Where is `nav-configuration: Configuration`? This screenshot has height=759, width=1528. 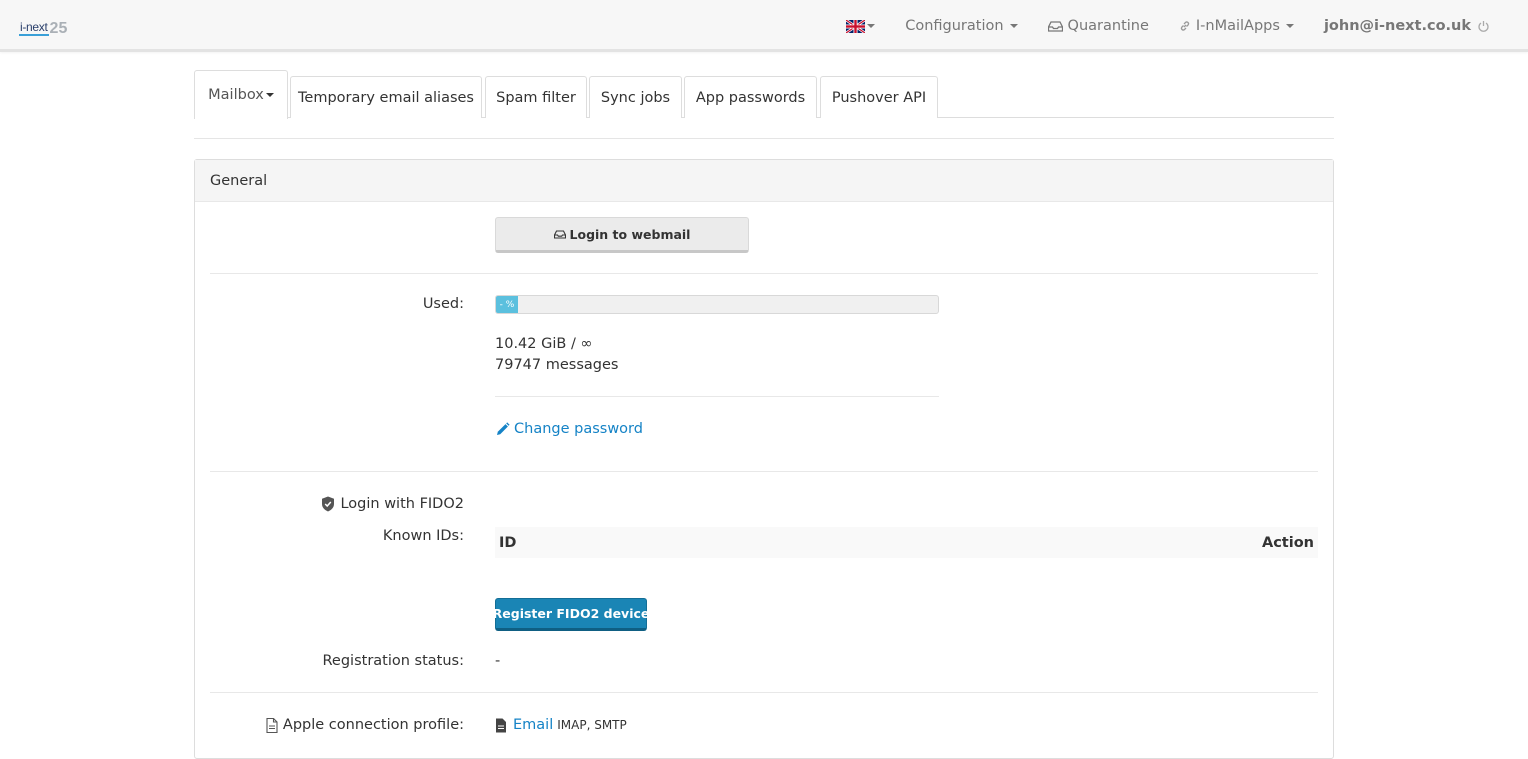
nav-configuration: Configuration is located at coordinates (961, 26).